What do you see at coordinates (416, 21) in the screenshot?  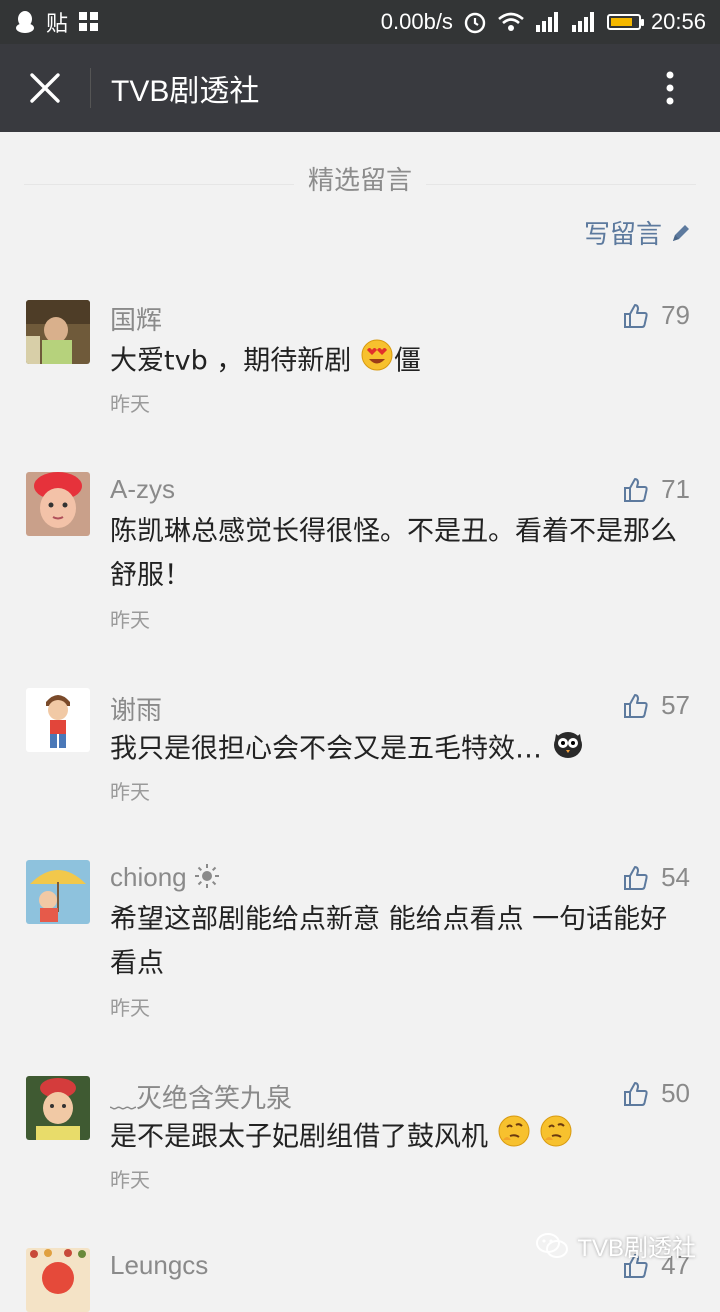 I see `network-speed: 0.00b/s` at bounding box center [416, 21].